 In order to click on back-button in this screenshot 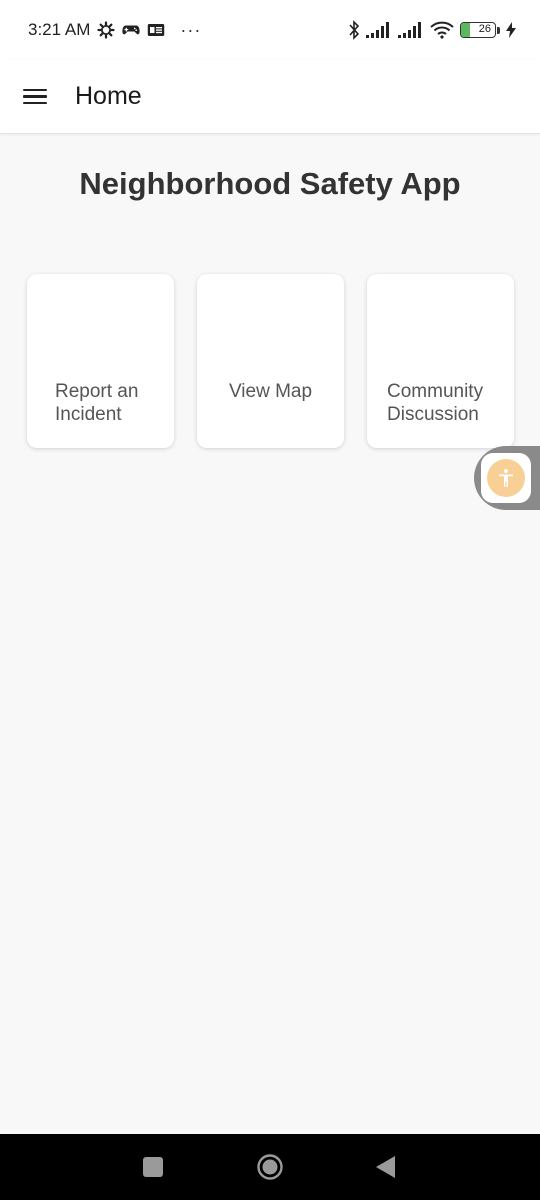, I will do `click(386, 1167)`.